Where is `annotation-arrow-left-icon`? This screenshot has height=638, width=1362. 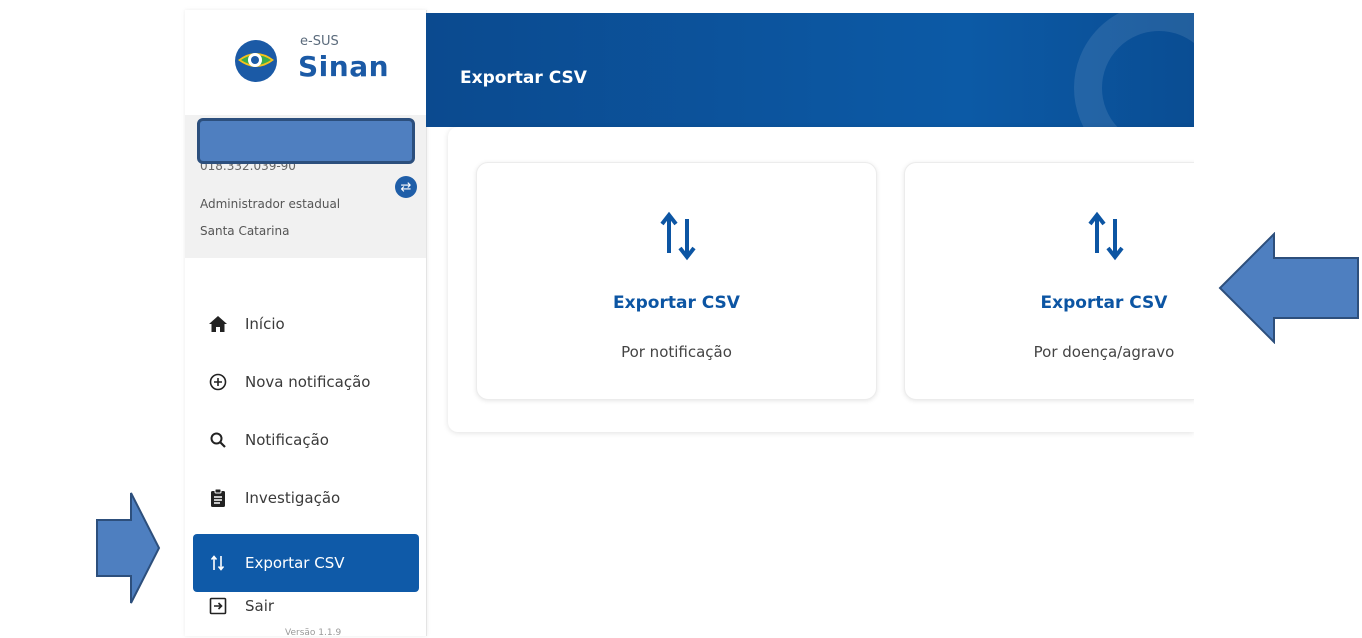
annotation-arrow-left-icon is located at coordinates (1288, 288).